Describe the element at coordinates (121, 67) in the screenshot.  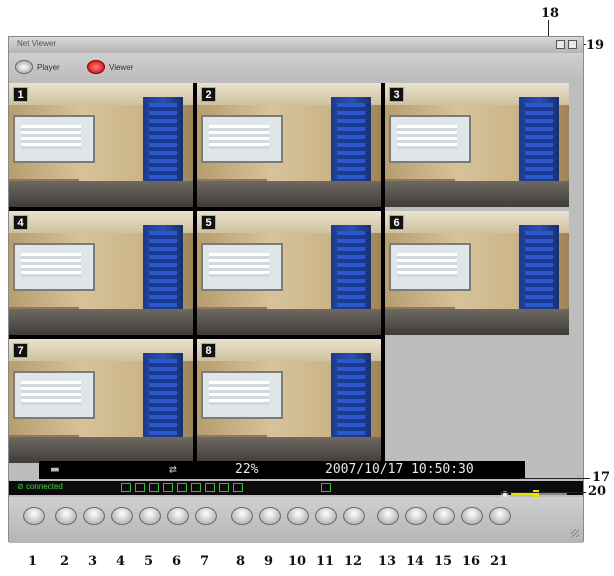
I see `viewer-label: Viewer` at that location.